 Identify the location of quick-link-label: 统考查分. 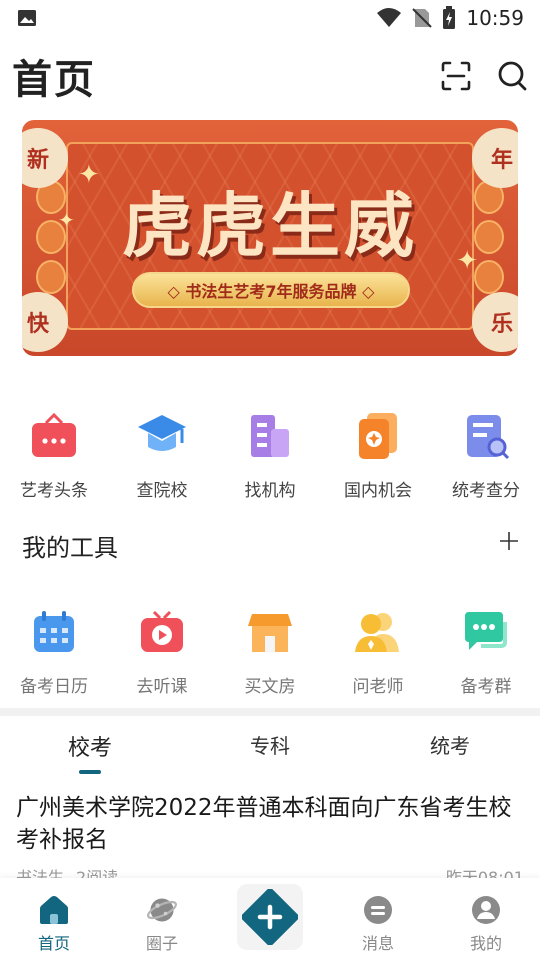
(486, 491).